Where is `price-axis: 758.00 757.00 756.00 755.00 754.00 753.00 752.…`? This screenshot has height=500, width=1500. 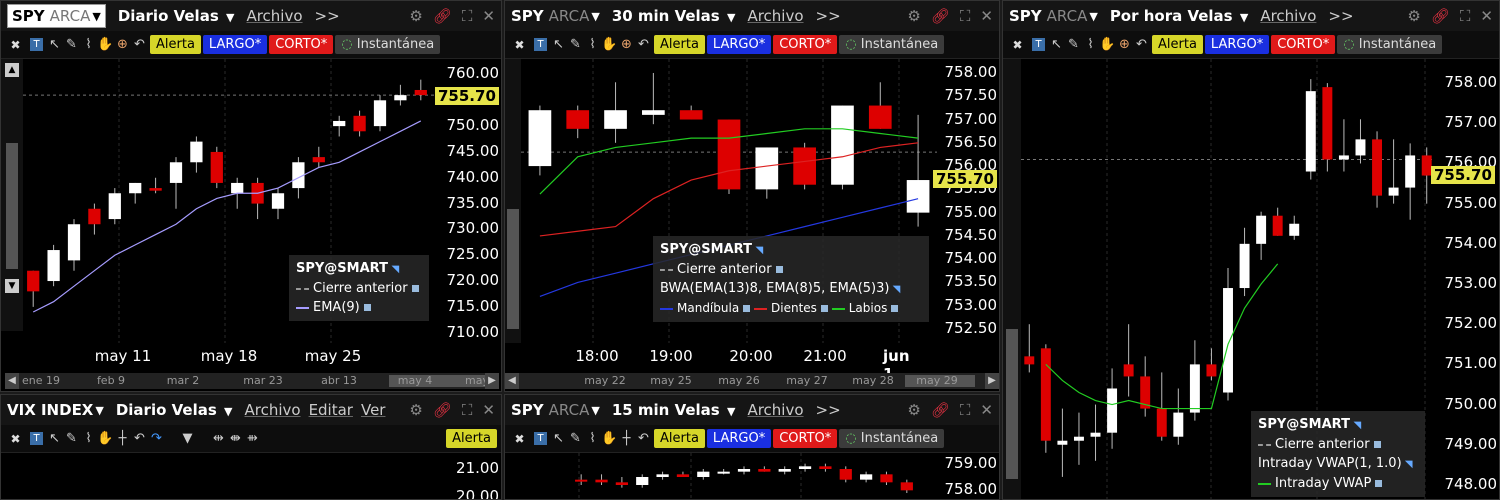 price-axis: 758.00 757.00 756.00 755.00 754.00 753.00 752.… is located at coordinates (1465, 279).